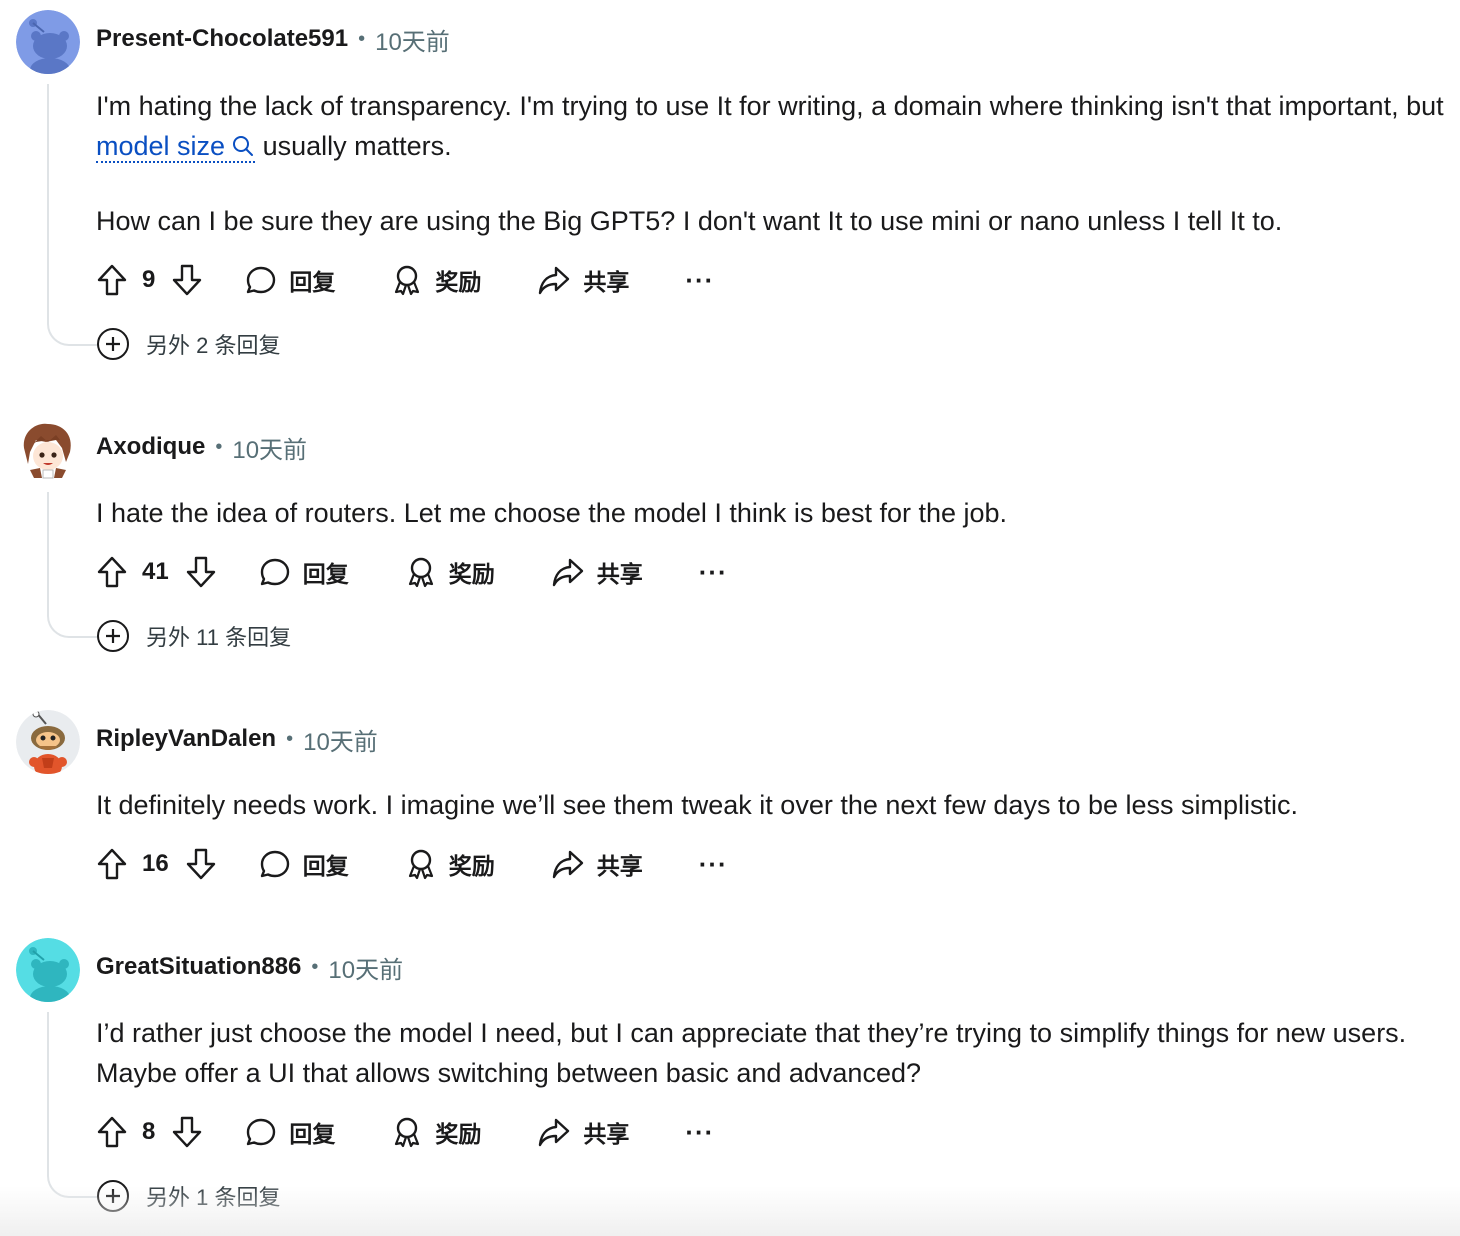 The image size is (1460, 1236). I want to click on snoo-costume-avatar-icon, so click(48, 742).